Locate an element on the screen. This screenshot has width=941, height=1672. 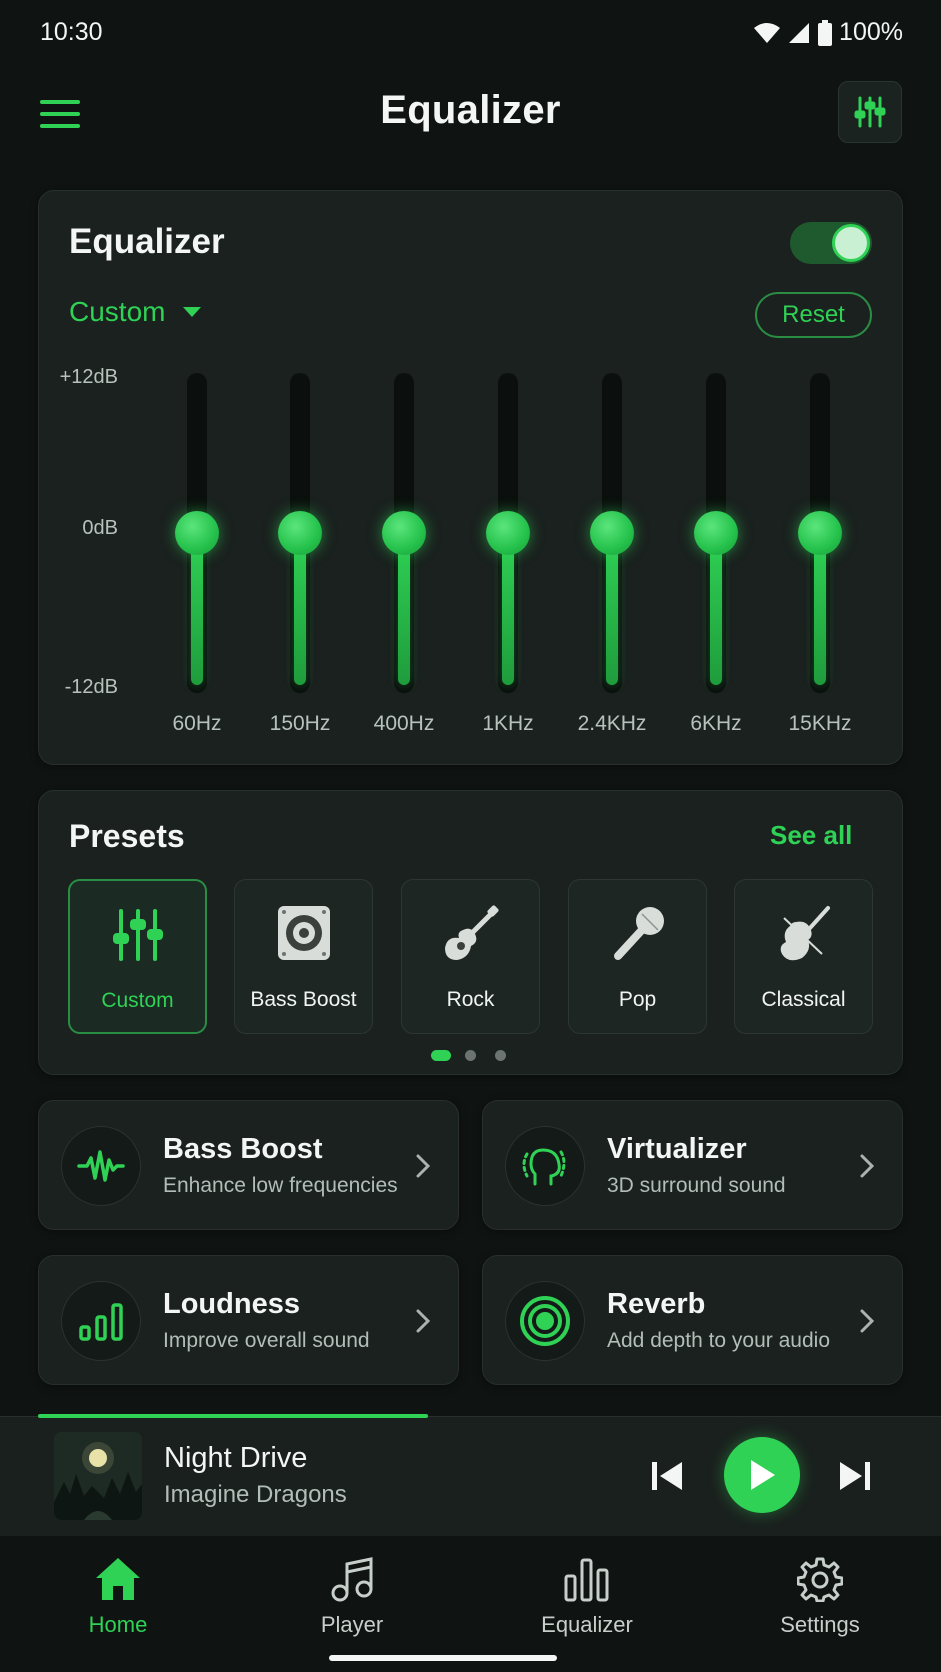
preset-label: Pop is located at coordinates (637, 999).